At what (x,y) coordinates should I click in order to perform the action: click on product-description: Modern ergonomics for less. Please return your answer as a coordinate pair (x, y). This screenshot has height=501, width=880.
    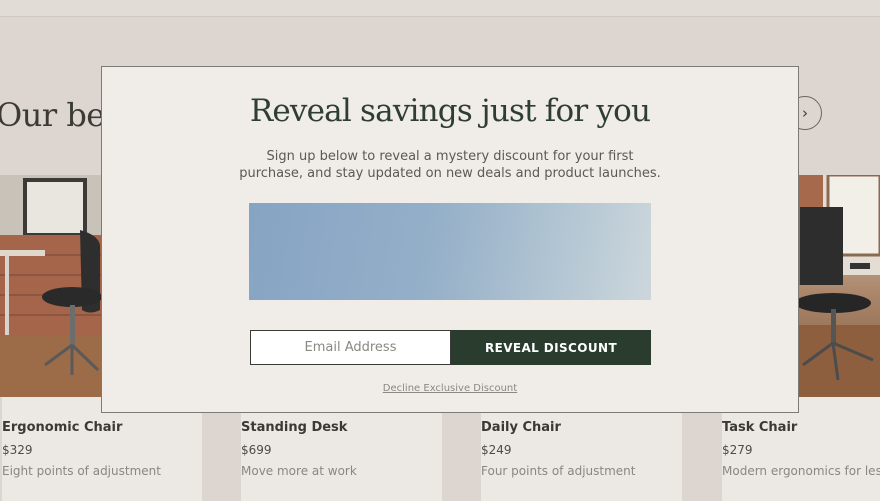
    Looking at the image, I should click on (801, 471).